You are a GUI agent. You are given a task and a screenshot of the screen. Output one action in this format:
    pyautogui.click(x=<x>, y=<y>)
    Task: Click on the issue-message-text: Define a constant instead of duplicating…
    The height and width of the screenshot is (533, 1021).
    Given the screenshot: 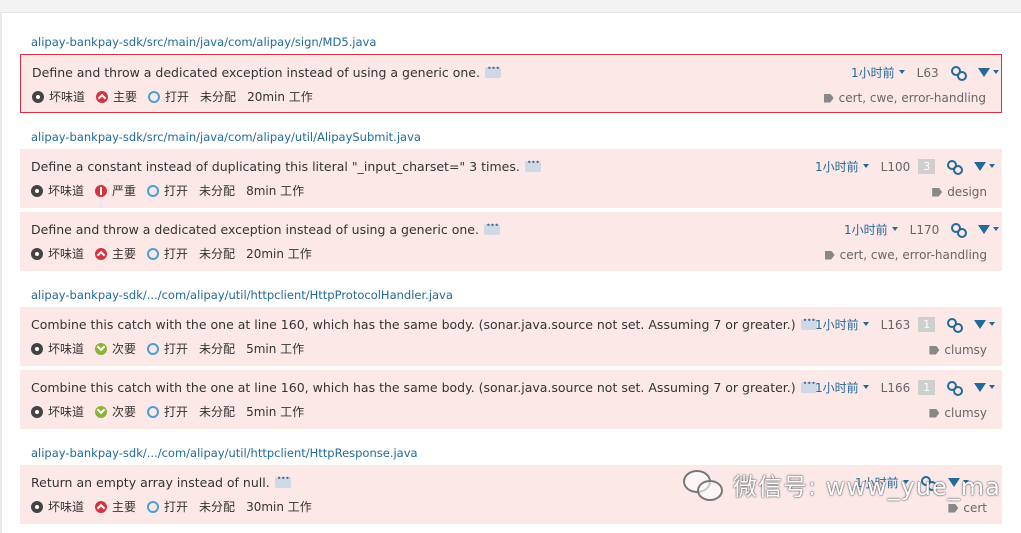 What is the action you would take?
    pyautogui.click(x=275, y=166)
    